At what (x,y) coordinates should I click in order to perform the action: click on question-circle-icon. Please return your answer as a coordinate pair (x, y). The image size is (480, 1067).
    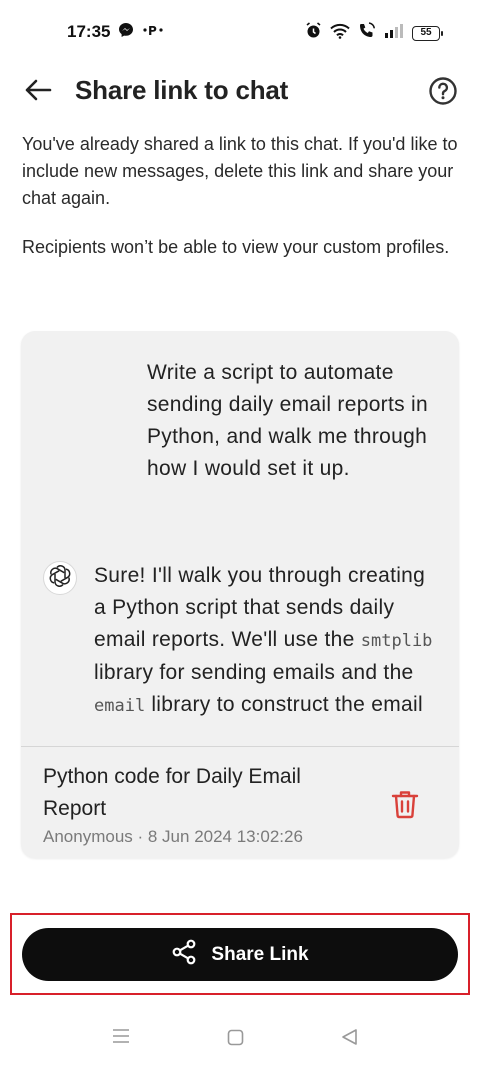
    Looking at the image, I should click on (443, 93).